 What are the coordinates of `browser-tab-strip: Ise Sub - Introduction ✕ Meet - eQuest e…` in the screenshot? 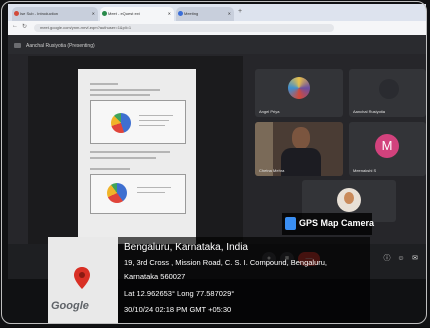 It's located at (217, 12).